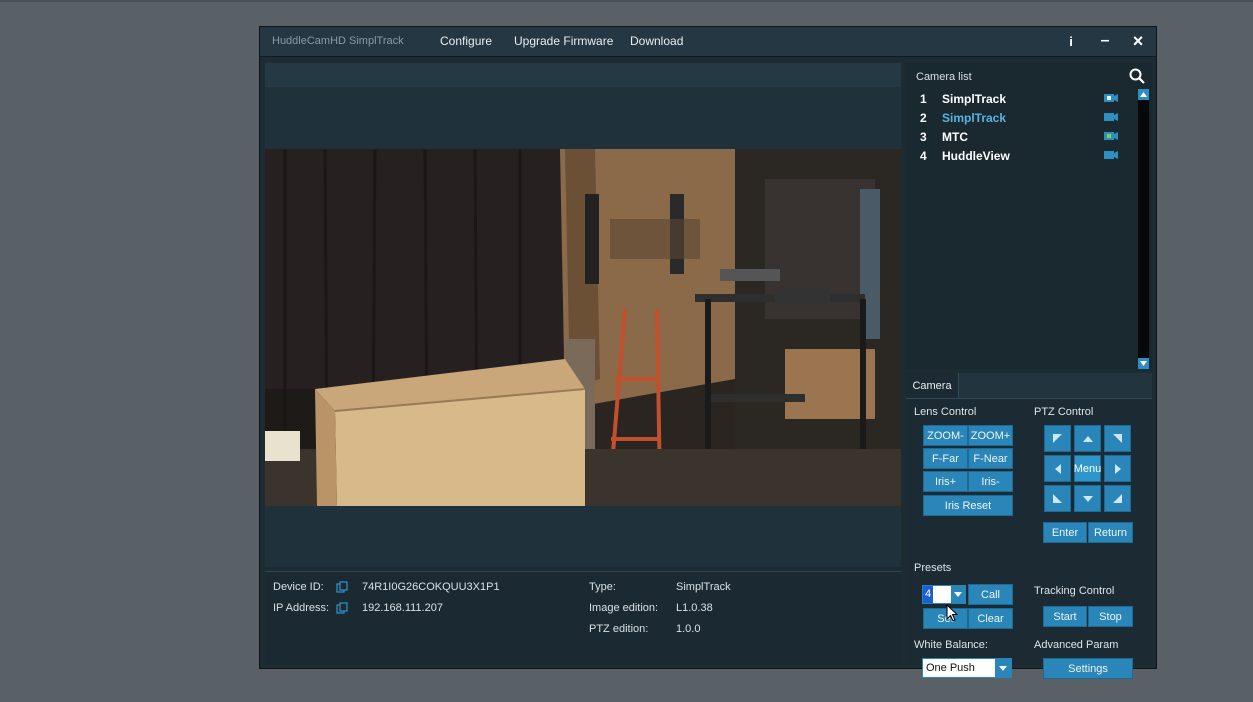 The width and height of the screenshot is (1253, 702). What do you see at coordinates (1143, 229) in the screenshot?
I see `camera-list-scrollbar` at bounding box center [1143, 229].